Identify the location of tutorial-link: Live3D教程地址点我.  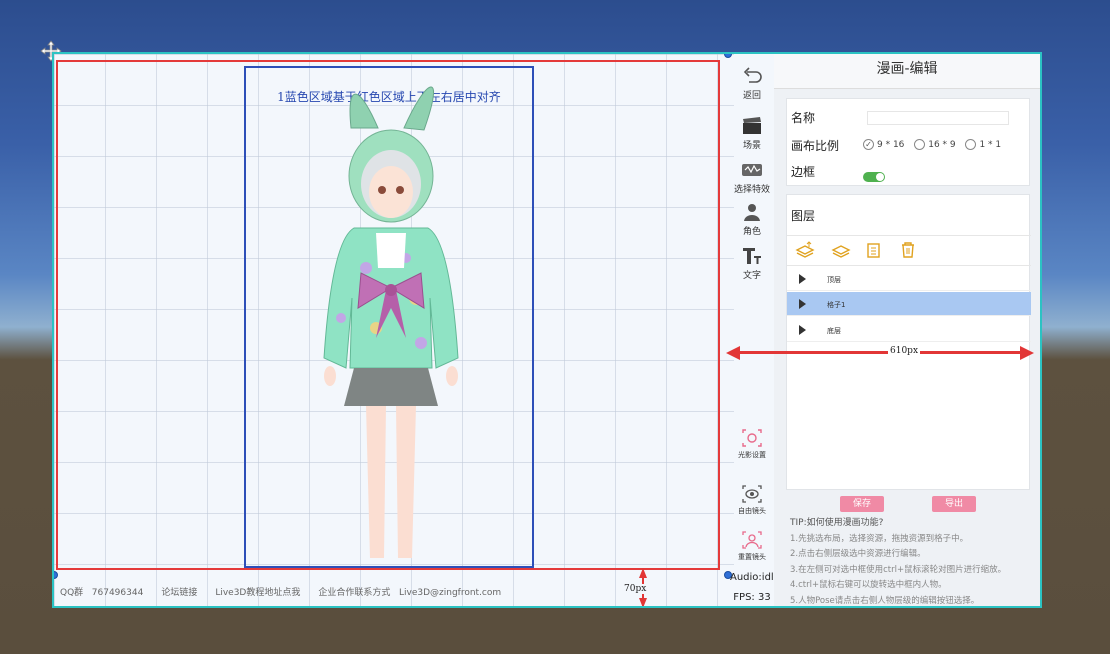
(257, 591).